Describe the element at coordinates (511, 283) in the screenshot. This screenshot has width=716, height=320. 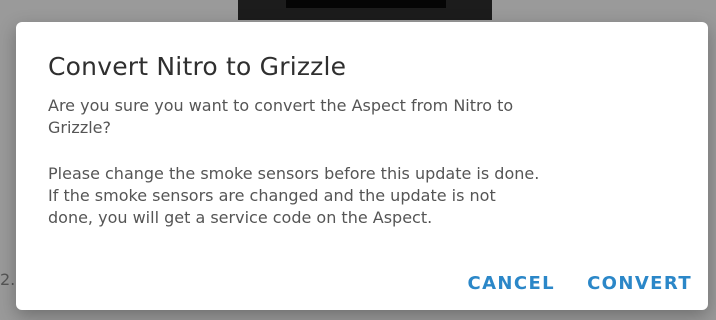
I see `cancel-button: CANCEL` at that location.